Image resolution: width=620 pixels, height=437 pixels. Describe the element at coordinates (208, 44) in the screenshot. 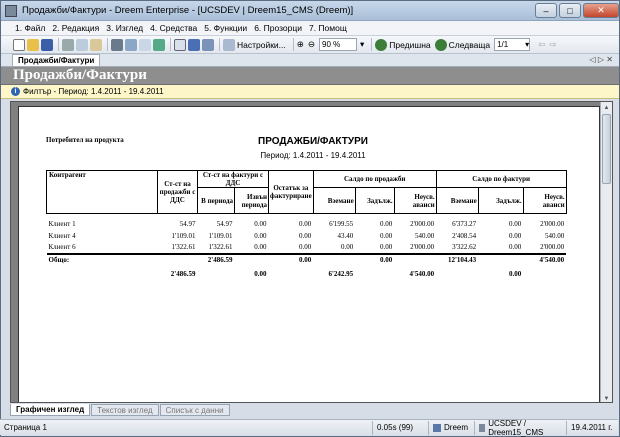

I see `table-icon` at that location.